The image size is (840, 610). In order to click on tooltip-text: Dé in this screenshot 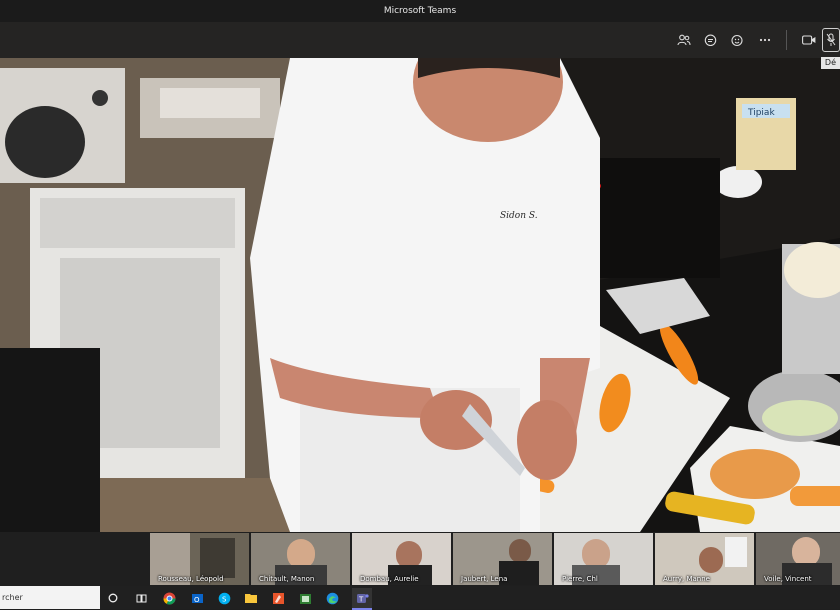, I will do `click(830, 62)`.